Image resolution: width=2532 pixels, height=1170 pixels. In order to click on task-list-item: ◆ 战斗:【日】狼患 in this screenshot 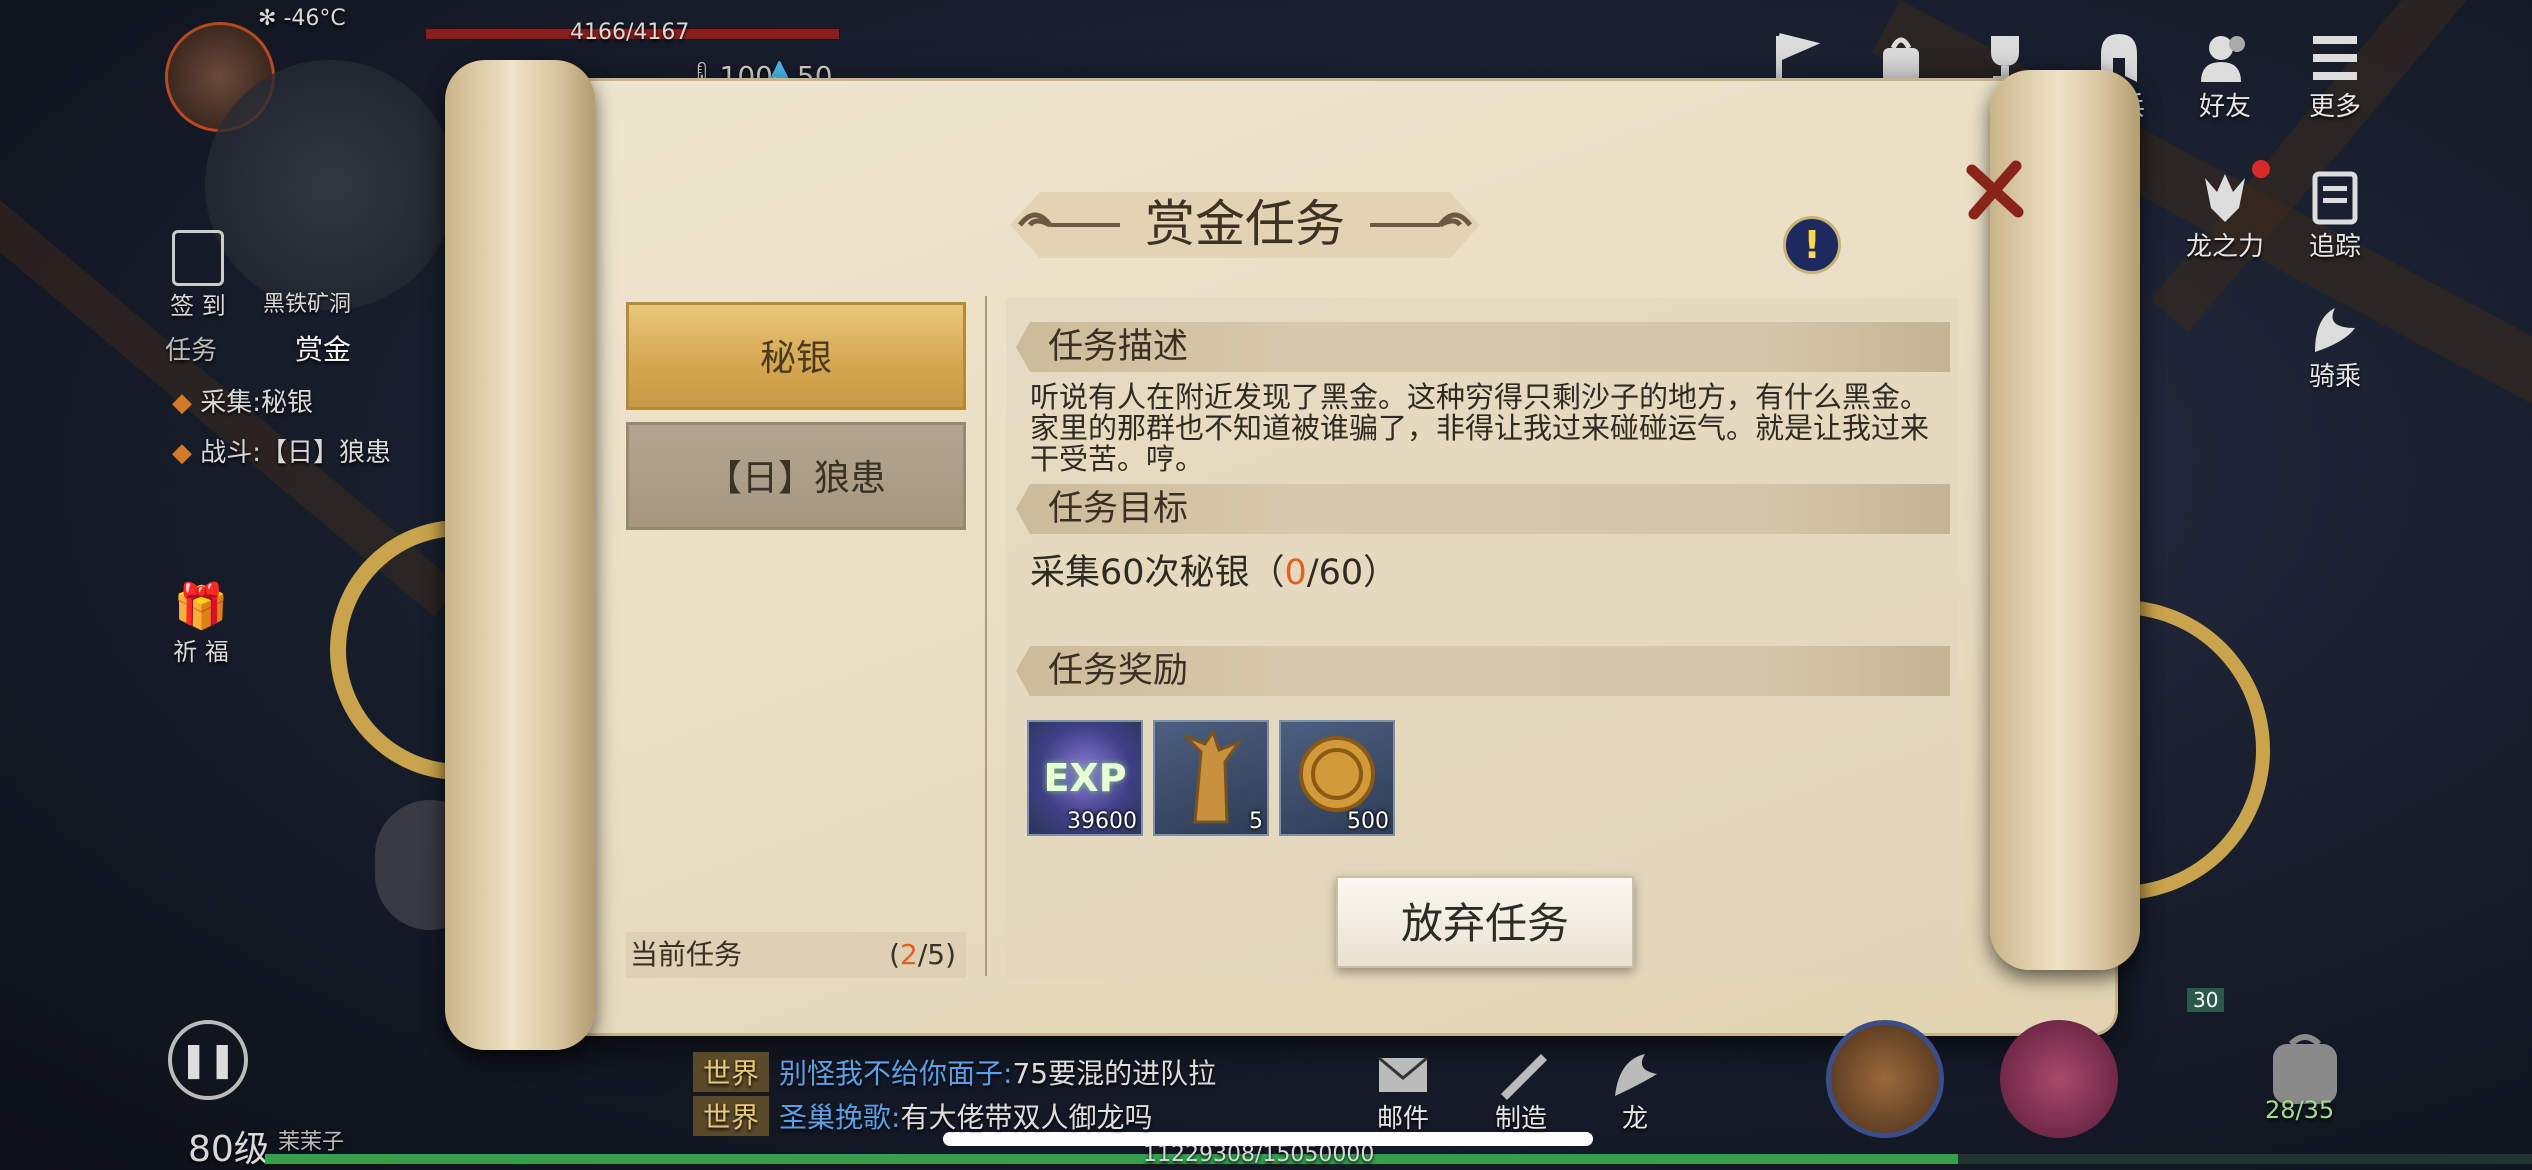, I will do `click(281, 450)`.